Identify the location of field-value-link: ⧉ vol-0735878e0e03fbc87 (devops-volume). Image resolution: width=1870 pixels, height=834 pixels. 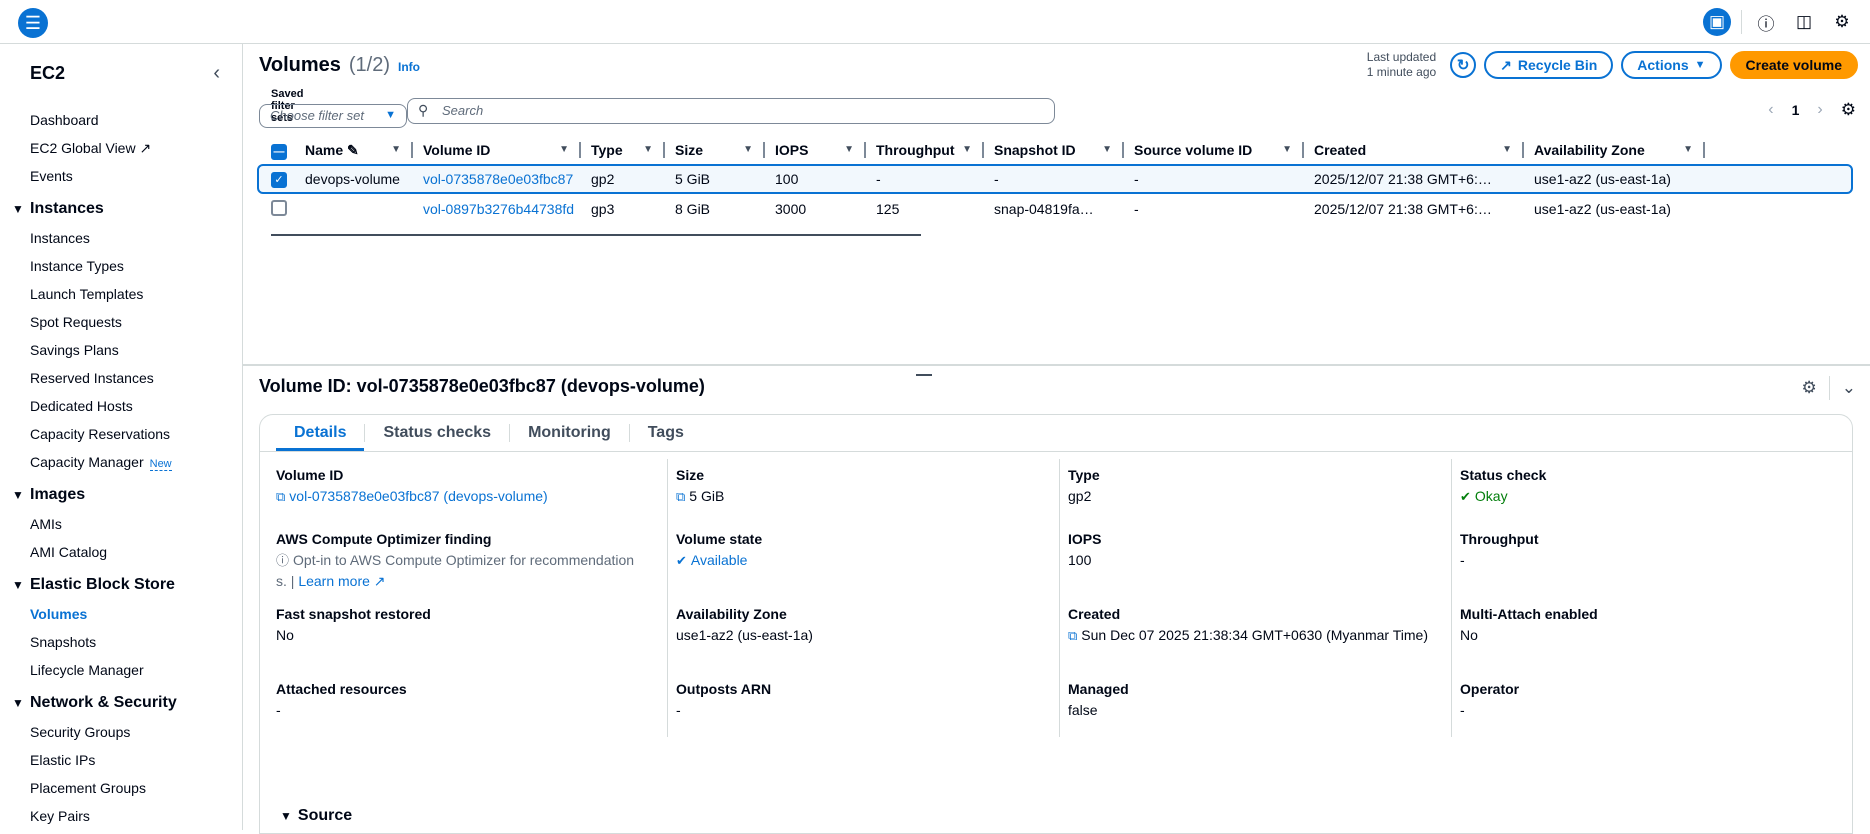
(466, 496).